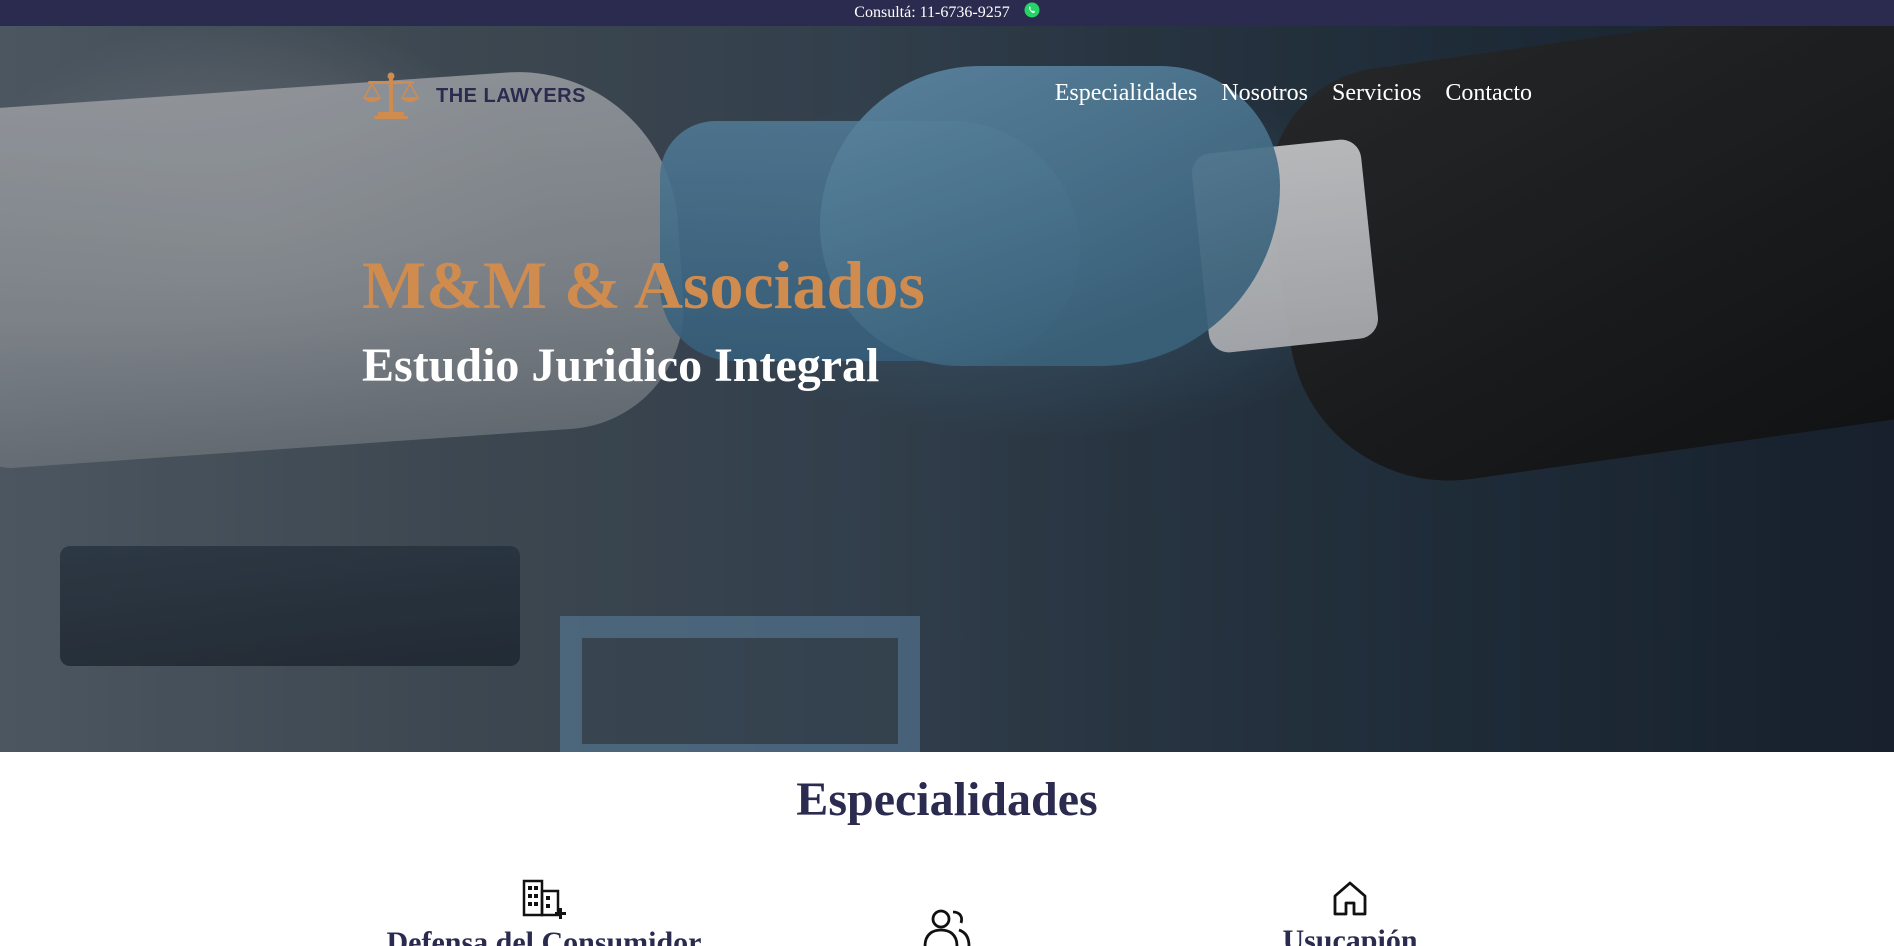 This screenshot has height=946, width=1894. I want to click on top-contact-bar: Consultá: 11-6736-9257, so click(947, 13).